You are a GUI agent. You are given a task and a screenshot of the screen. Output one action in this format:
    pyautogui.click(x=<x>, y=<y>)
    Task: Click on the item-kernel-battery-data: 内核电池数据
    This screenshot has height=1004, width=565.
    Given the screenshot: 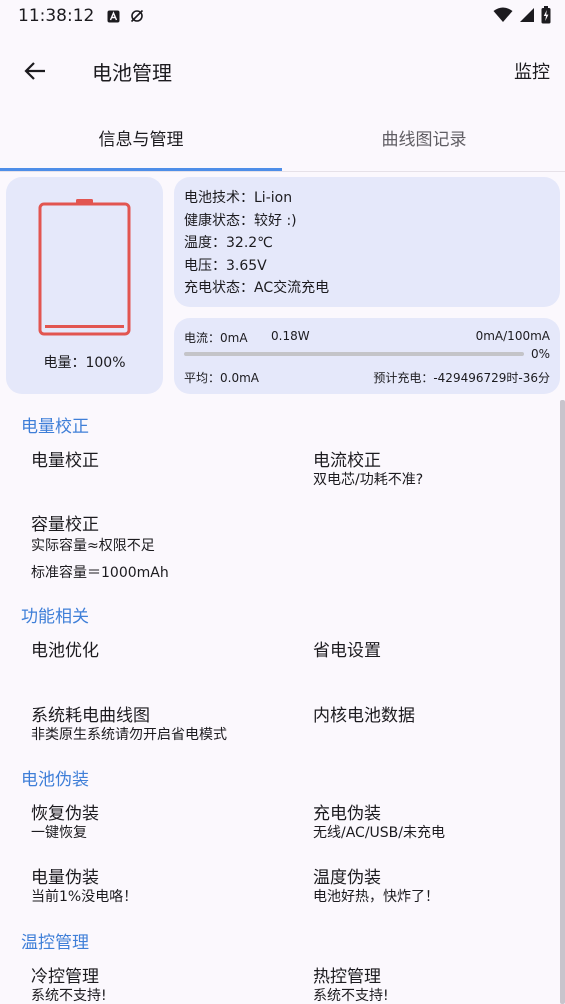 What is the action you would take?
    pyautogui.click(x=364, y=713)
    